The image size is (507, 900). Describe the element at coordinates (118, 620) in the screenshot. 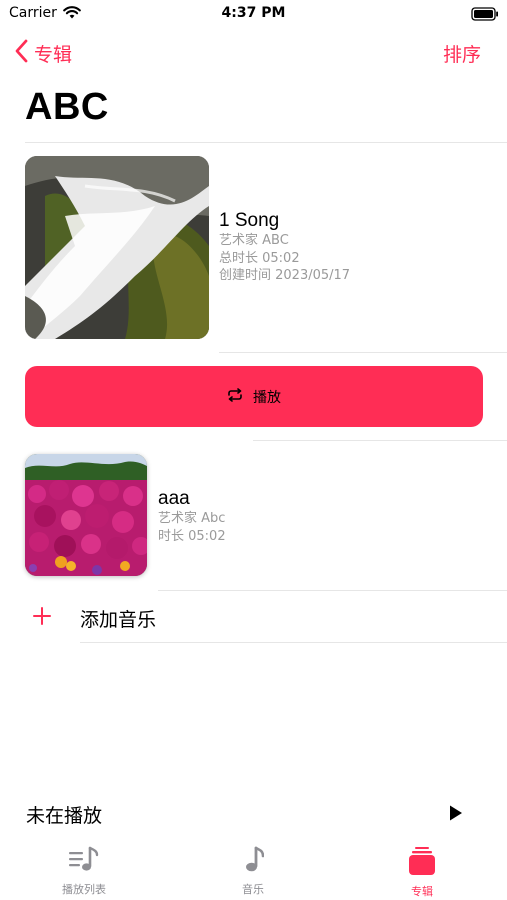

I see `add-music-label: 添加音乐` at that location.